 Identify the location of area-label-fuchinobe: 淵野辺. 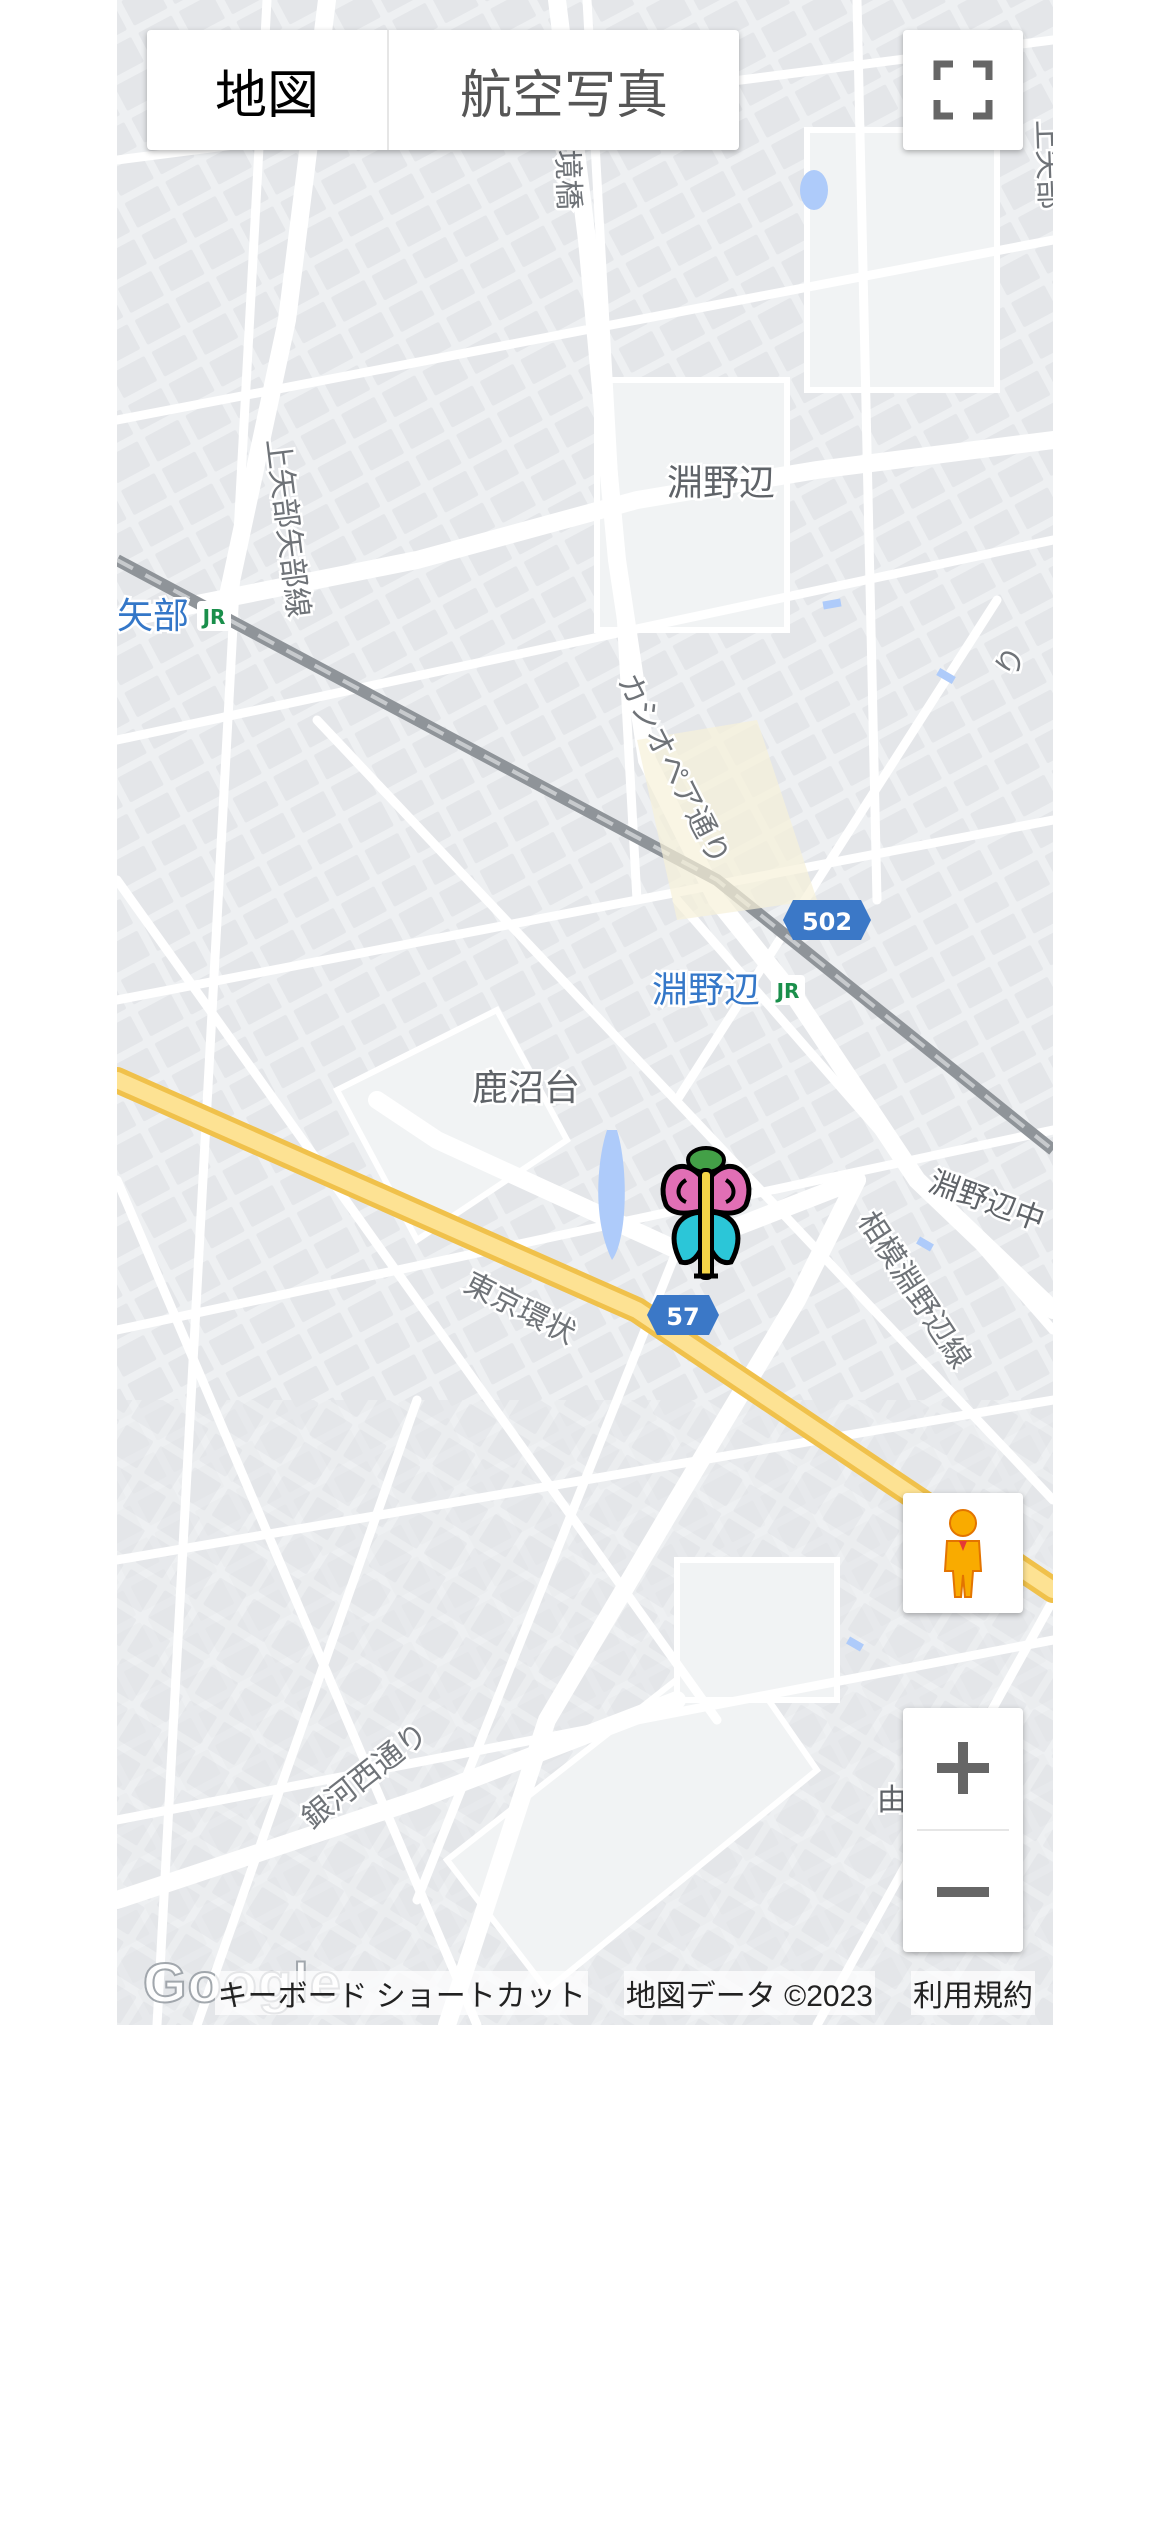
(721, 483).